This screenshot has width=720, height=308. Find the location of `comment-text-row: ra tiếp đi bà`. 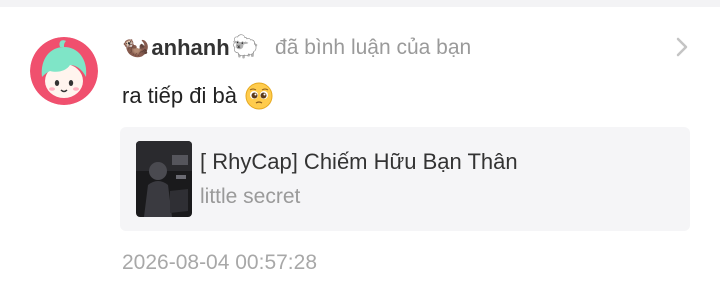

comment-text-row: ra tiếp đi bà is located at coordinates (197, 96).